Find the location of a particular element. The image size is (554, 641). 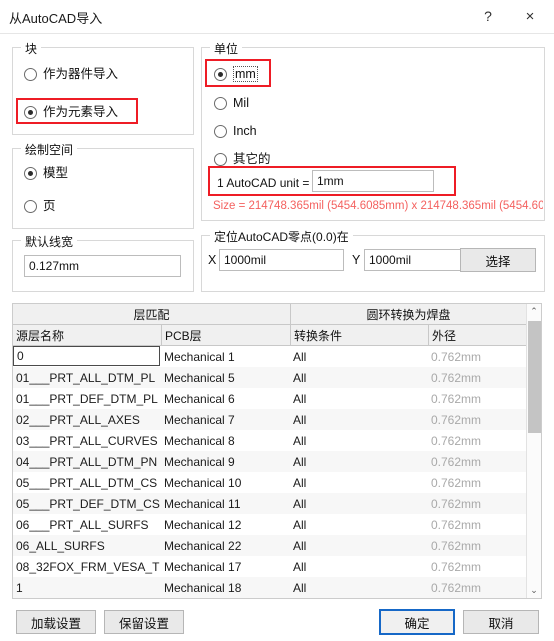

origin-x-input: 1000mil is located at coordinates (281, 260).